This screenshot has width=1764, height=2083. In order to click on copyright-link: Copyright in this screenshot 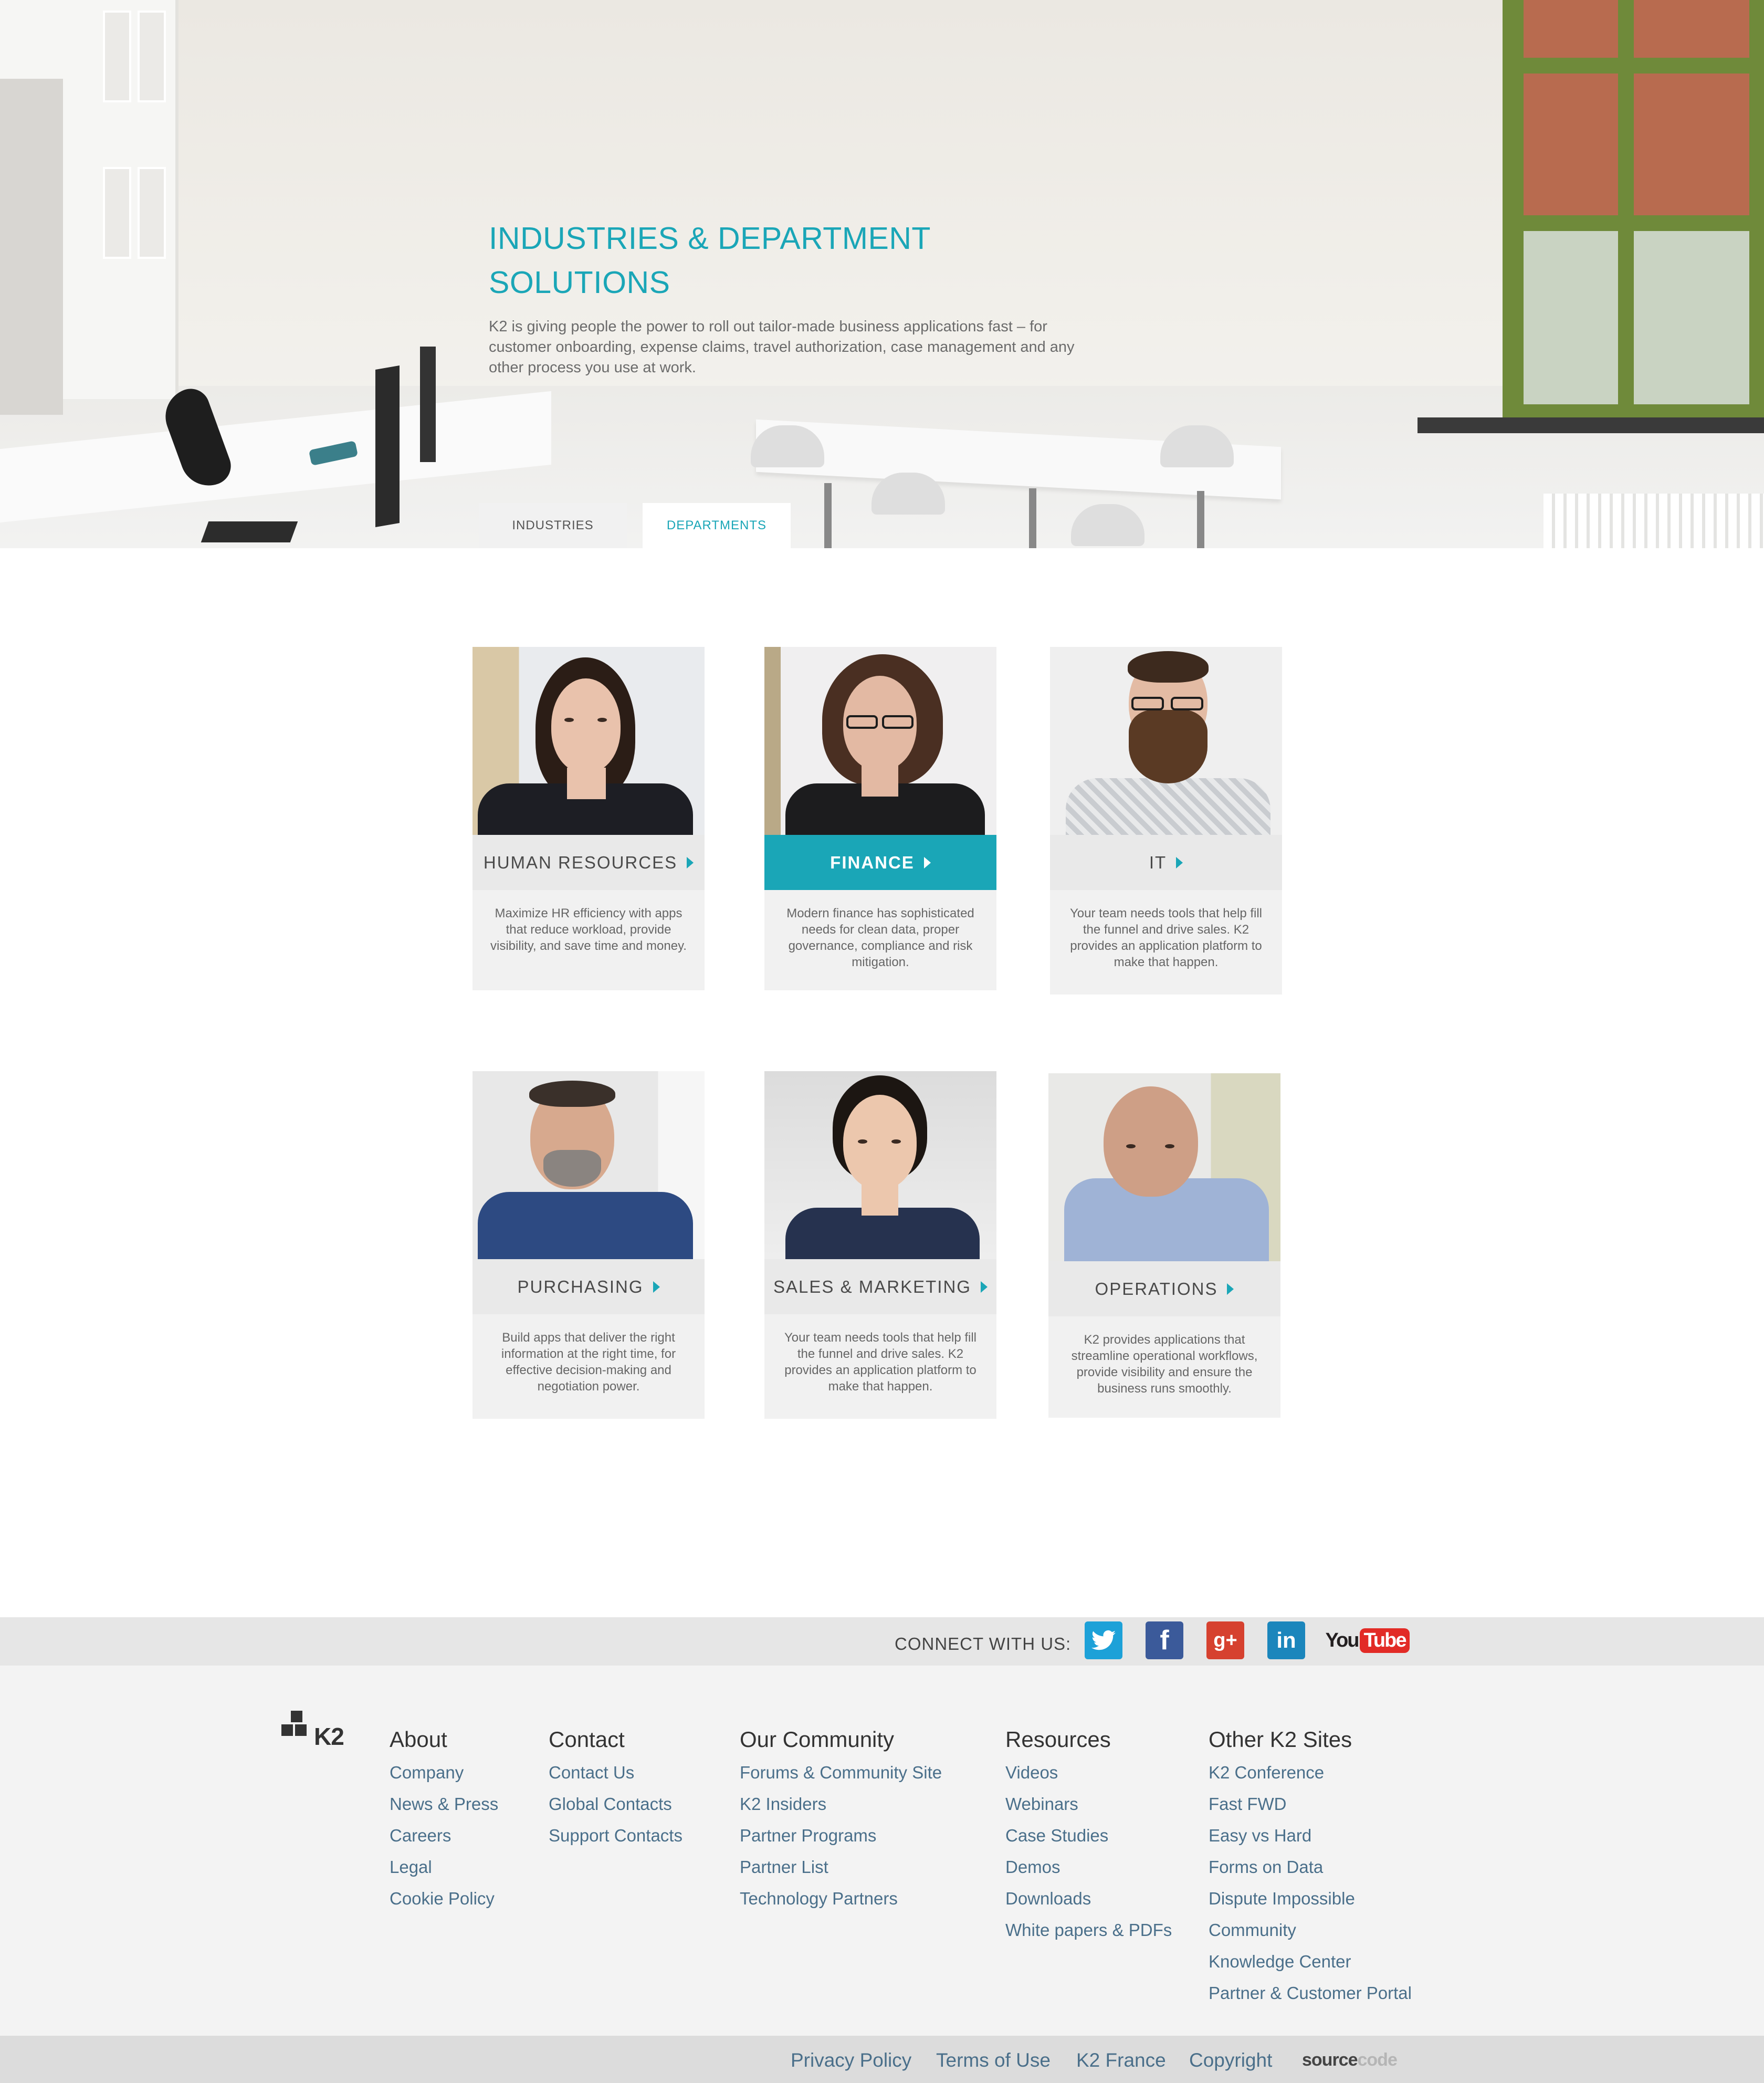, I will do `click(1230, 2060)`.